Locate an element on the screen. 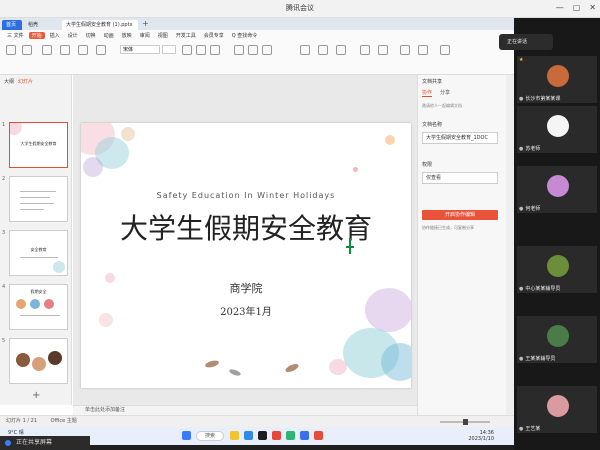 The width and height of the screenshot is (600, 450). align-left-icon is located at coordinates (239, 50).